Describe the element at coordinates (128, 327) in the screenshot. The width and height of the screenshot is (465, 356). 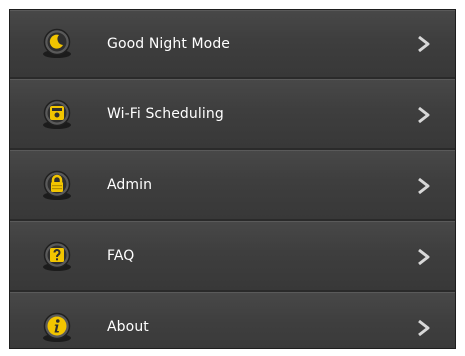
I see `menu-item-label: About` at that location.